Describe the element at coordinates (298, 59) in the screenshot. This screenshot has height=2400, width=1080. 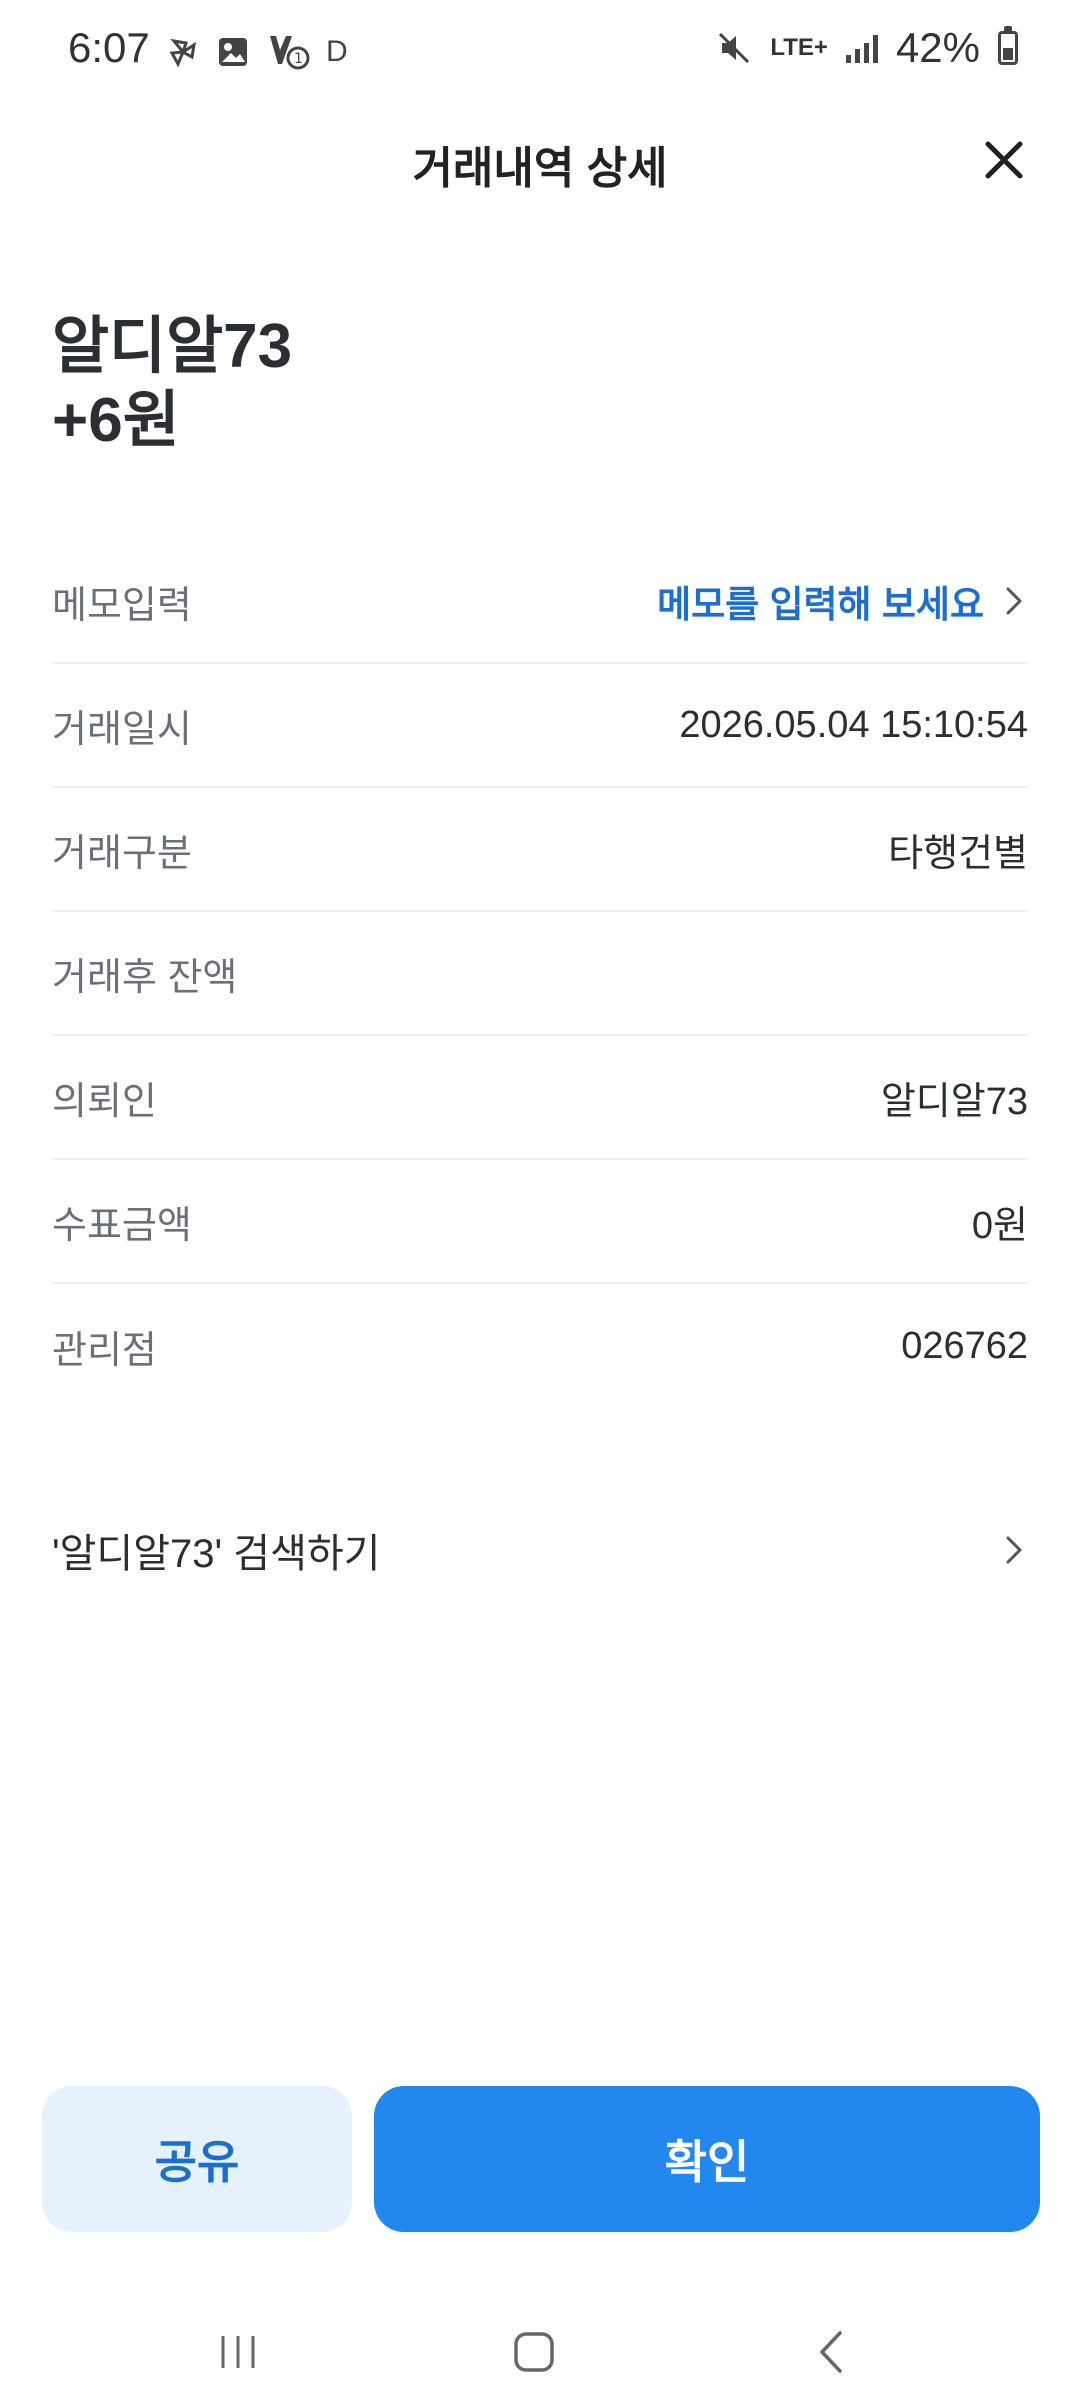
I see `svg-text: 1` at that location.